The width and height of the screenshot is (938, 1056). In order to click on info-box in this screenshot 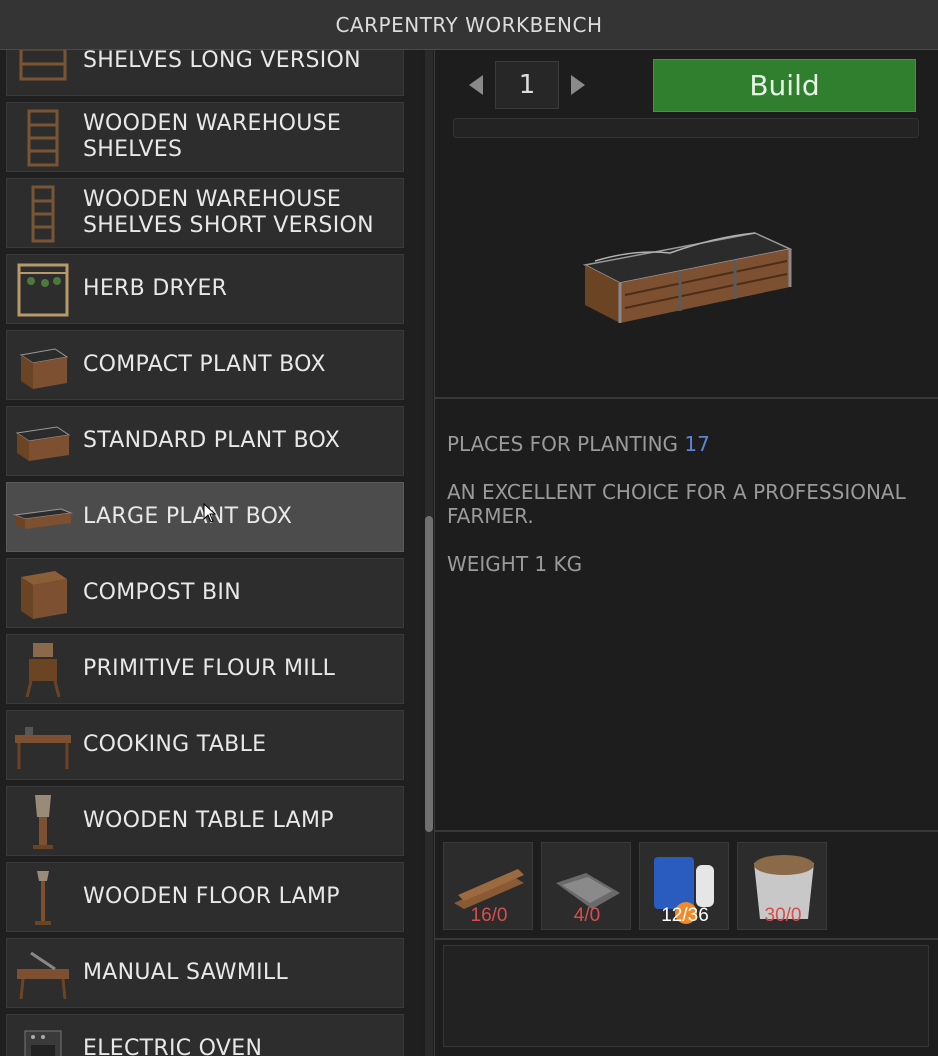, I will do `click(686, 996)`.